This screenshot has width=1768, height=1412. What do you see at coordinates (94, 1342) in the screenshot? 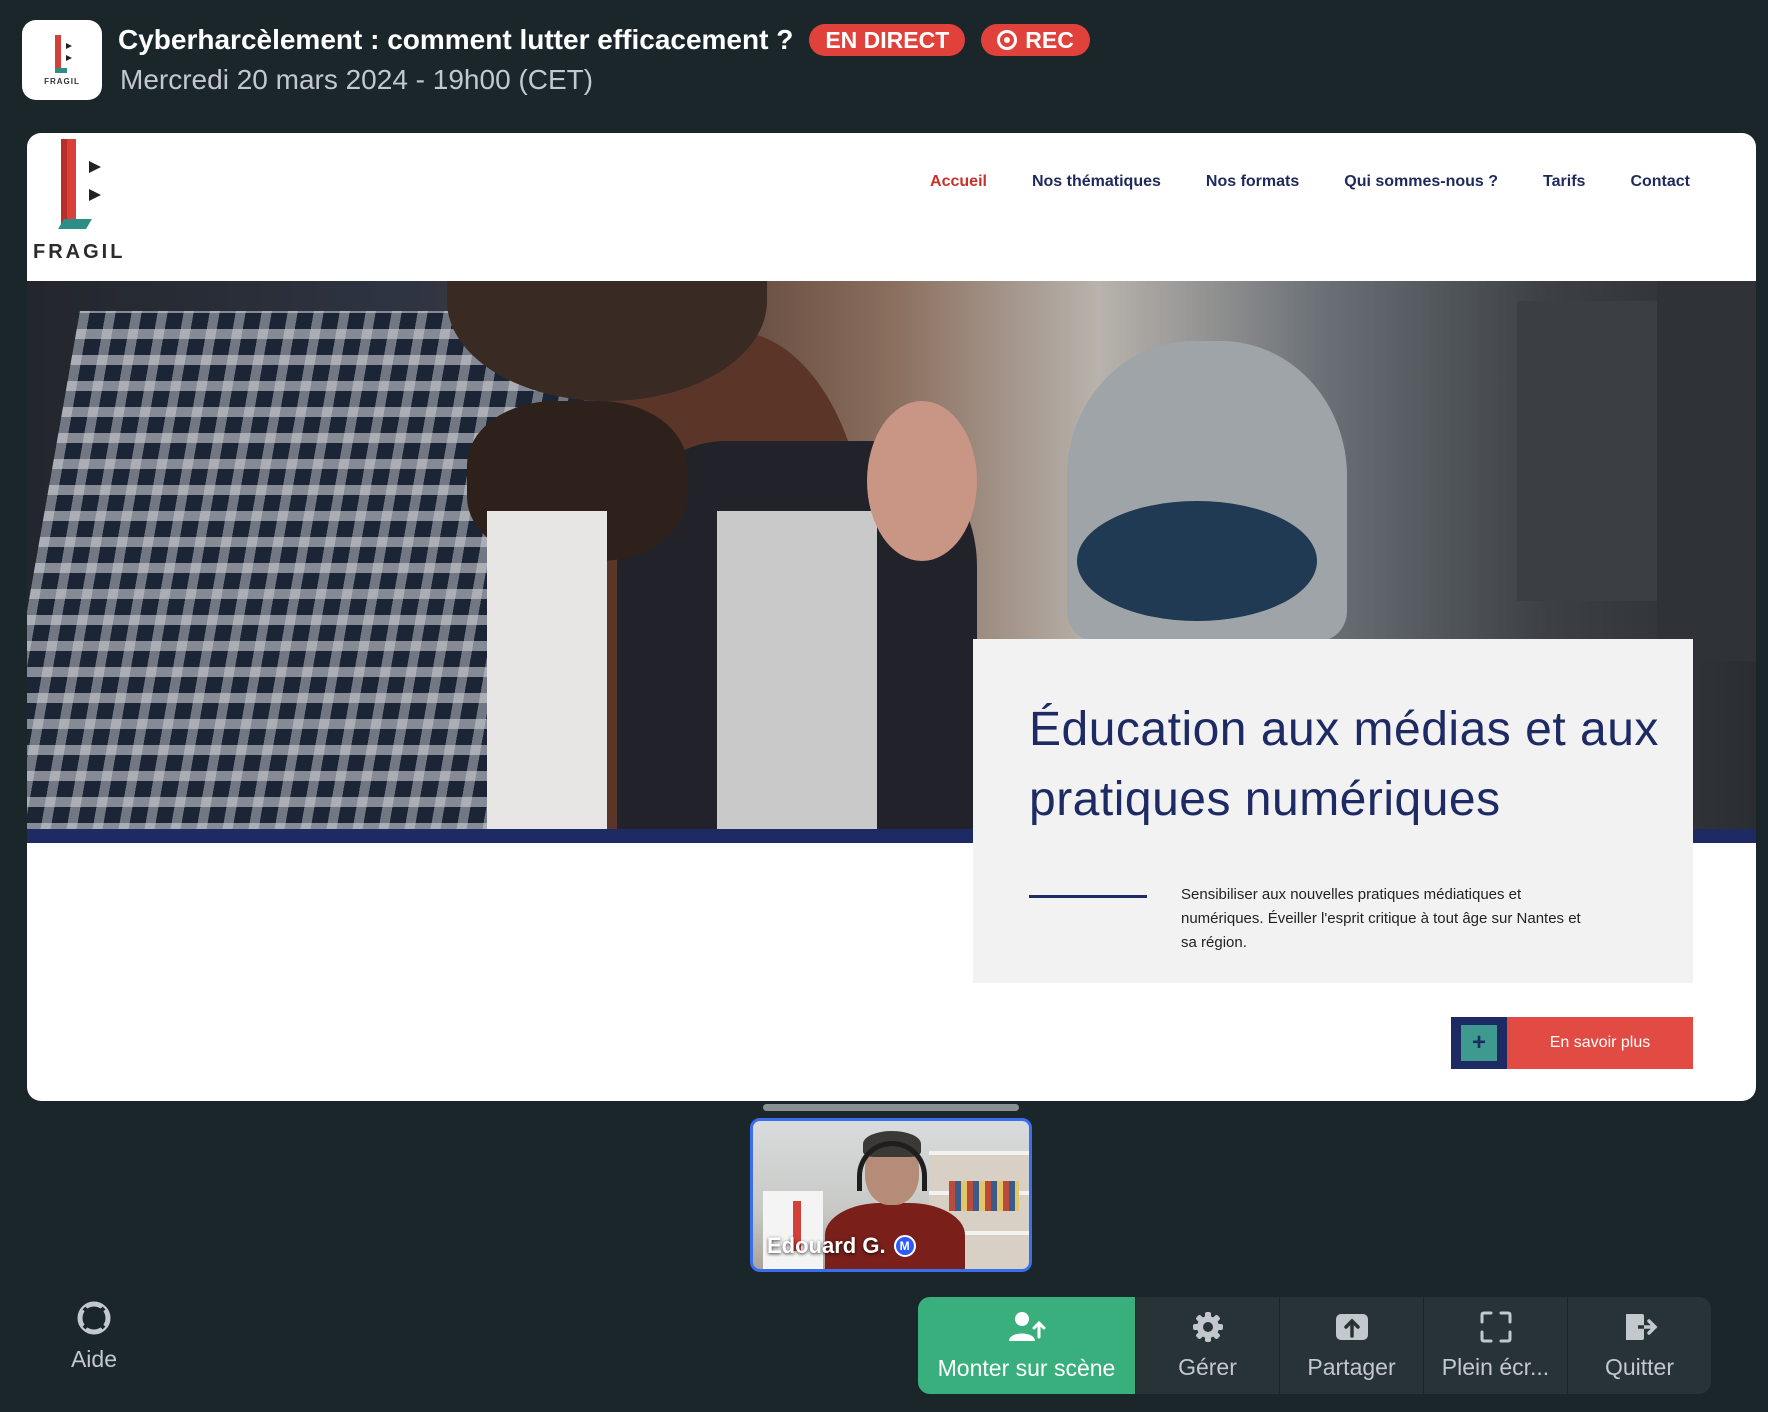
I see `help-button: Aide` at bounding box center [94, 1342].